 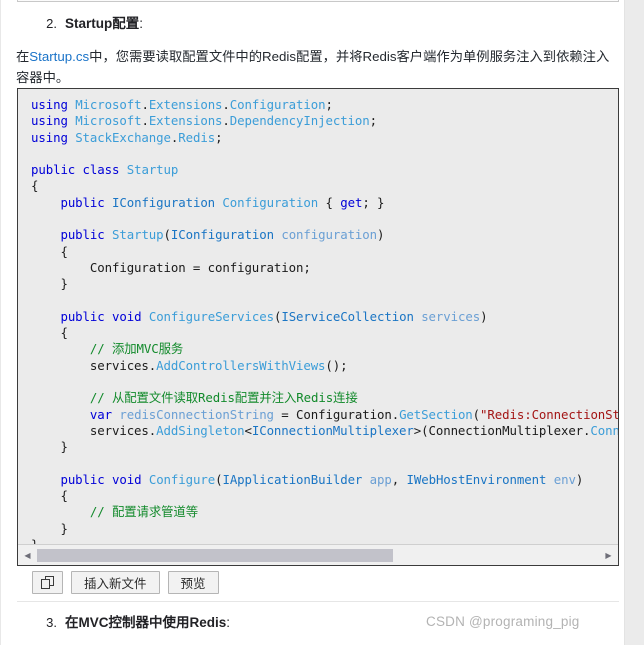 I want to click on list-item-title: 在MVC控制器中使用Redis:, so click(x=148, y=622).